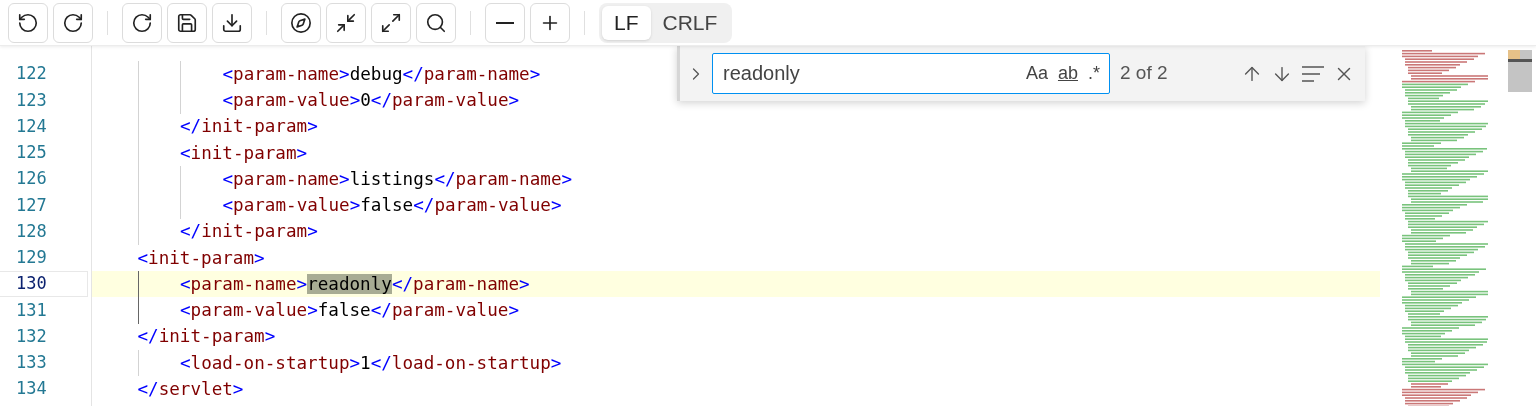  I want to click on redo-icon, so click(73, 22).